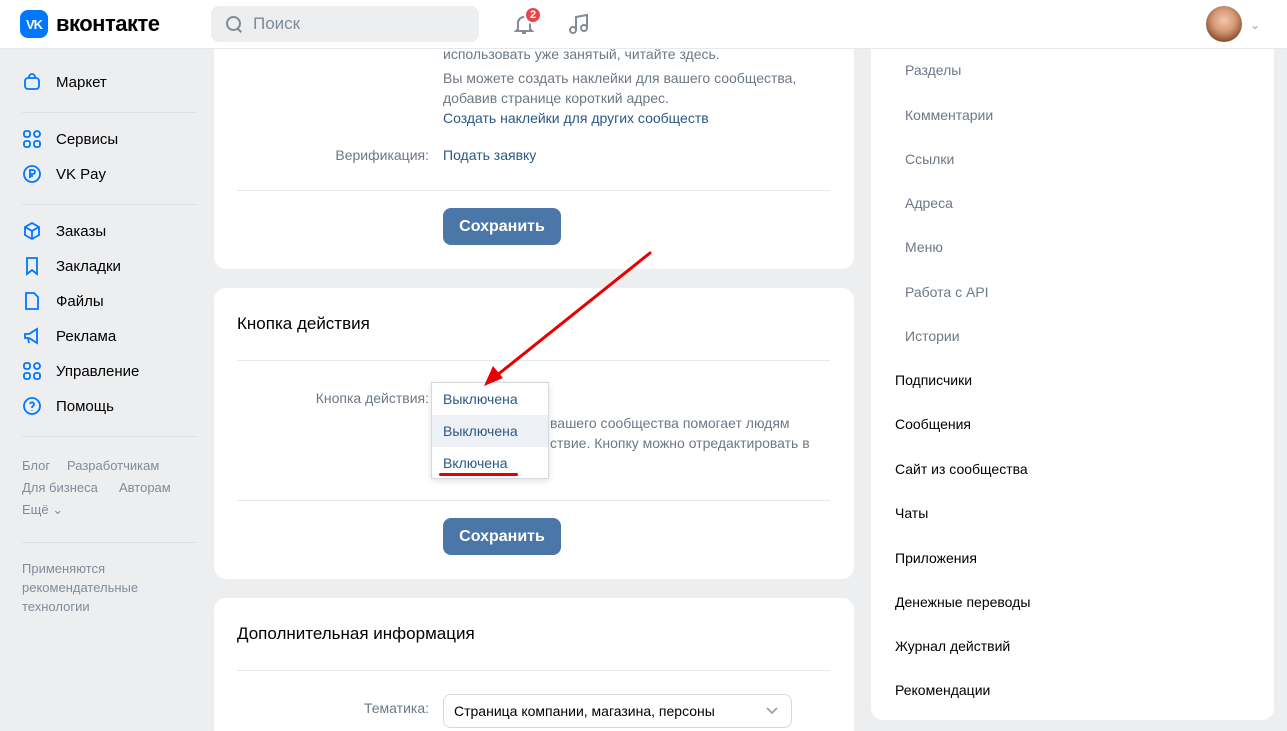 This screenshot has width=1287, height=731. I want to click on nav-label: Помощь, so click(85, 406).